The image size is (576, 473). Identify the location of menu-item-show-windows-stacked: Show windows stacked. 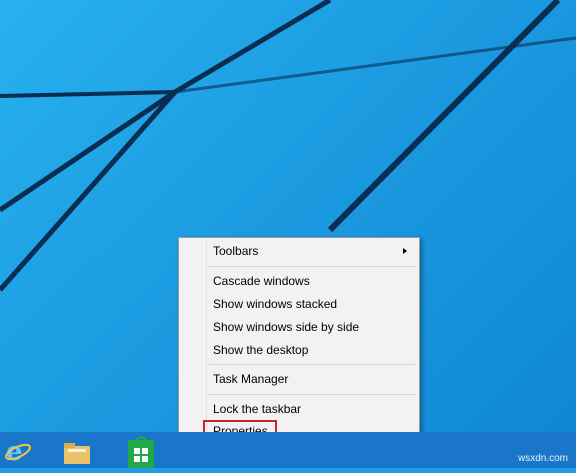
(299, 304).